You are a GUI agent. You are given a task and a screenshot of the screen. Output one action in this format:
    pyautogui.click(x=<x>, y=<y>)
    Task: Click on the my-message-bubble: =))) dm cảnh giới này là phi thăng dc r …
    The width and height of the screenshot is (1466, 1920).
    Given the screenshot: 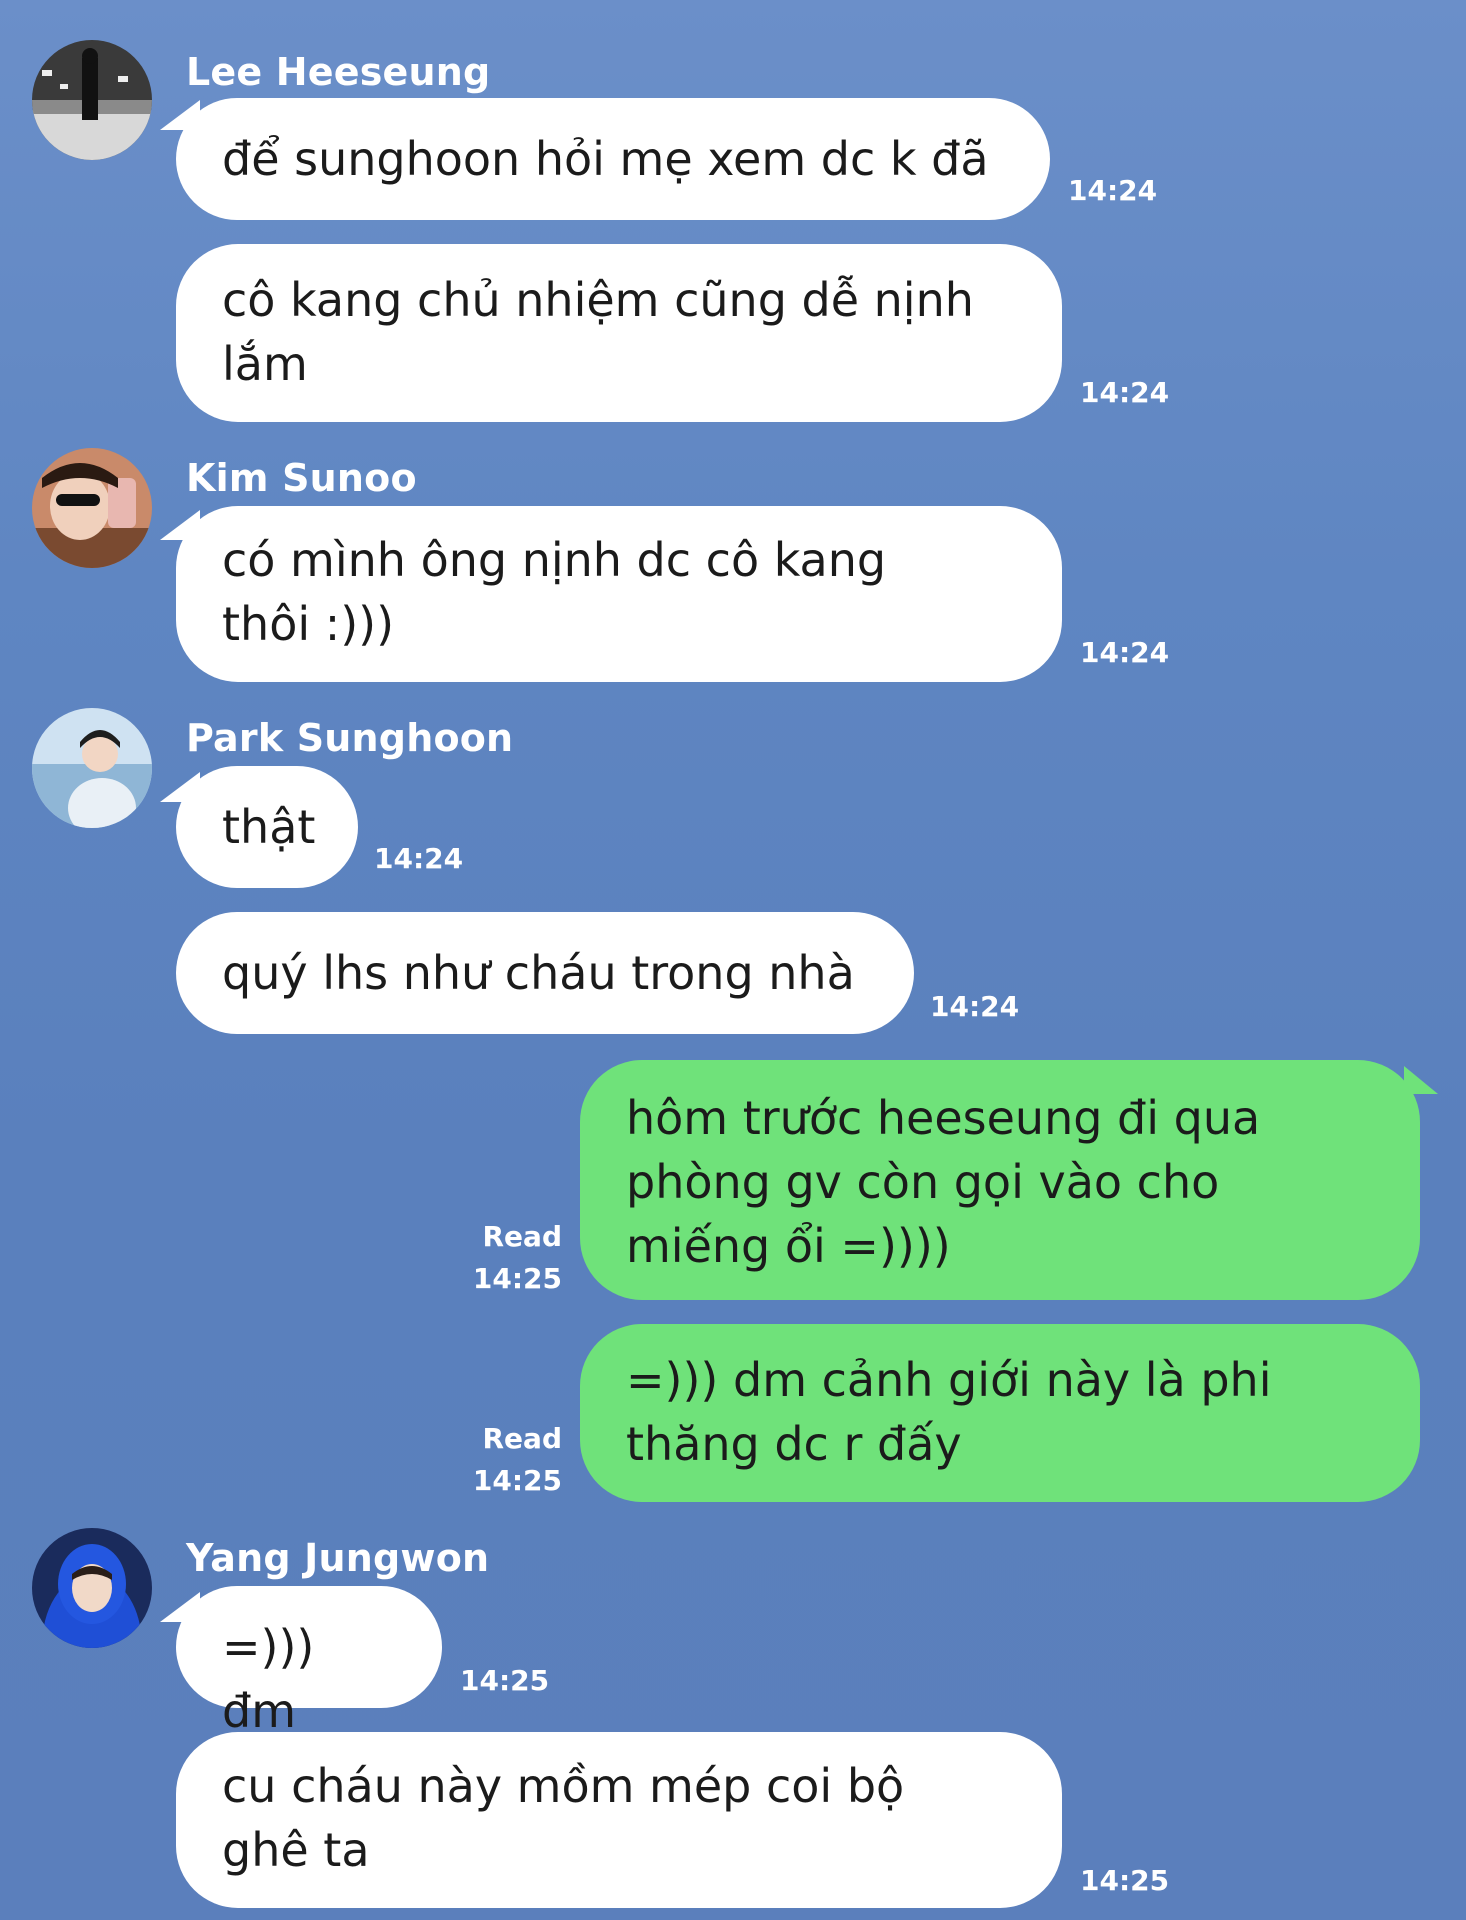 What is the action you would take?
    pyautogui.click(x=1000, y=1413)
    